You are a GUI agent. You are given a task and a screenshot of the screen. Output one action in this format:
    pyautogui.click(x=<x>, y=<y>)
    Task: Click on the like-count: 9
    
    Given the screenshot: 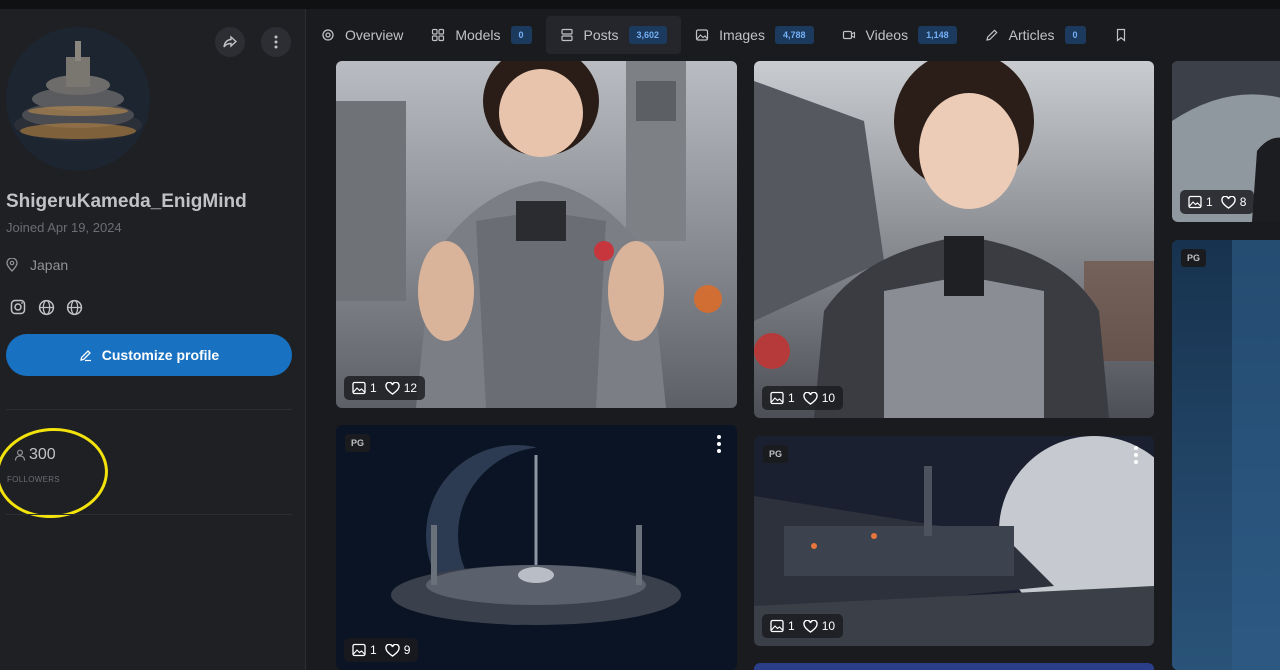 What is the action you would take?
    pyautogui.click(x=397, y=650)
    